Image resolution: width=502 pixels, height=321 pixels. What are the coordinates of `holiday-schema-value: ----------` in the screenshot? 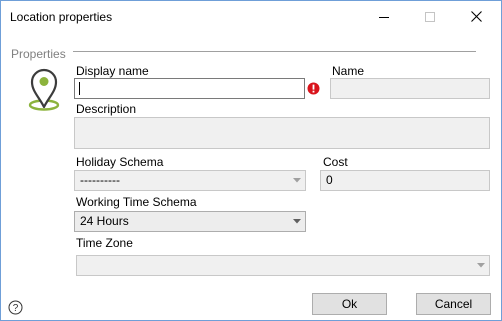 It's located at (100, 180).